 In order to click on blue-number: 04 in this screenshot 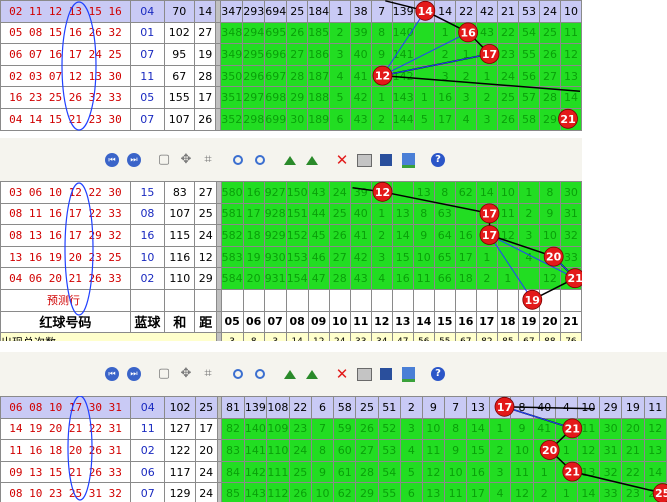, I will do `click(148, 407)`.